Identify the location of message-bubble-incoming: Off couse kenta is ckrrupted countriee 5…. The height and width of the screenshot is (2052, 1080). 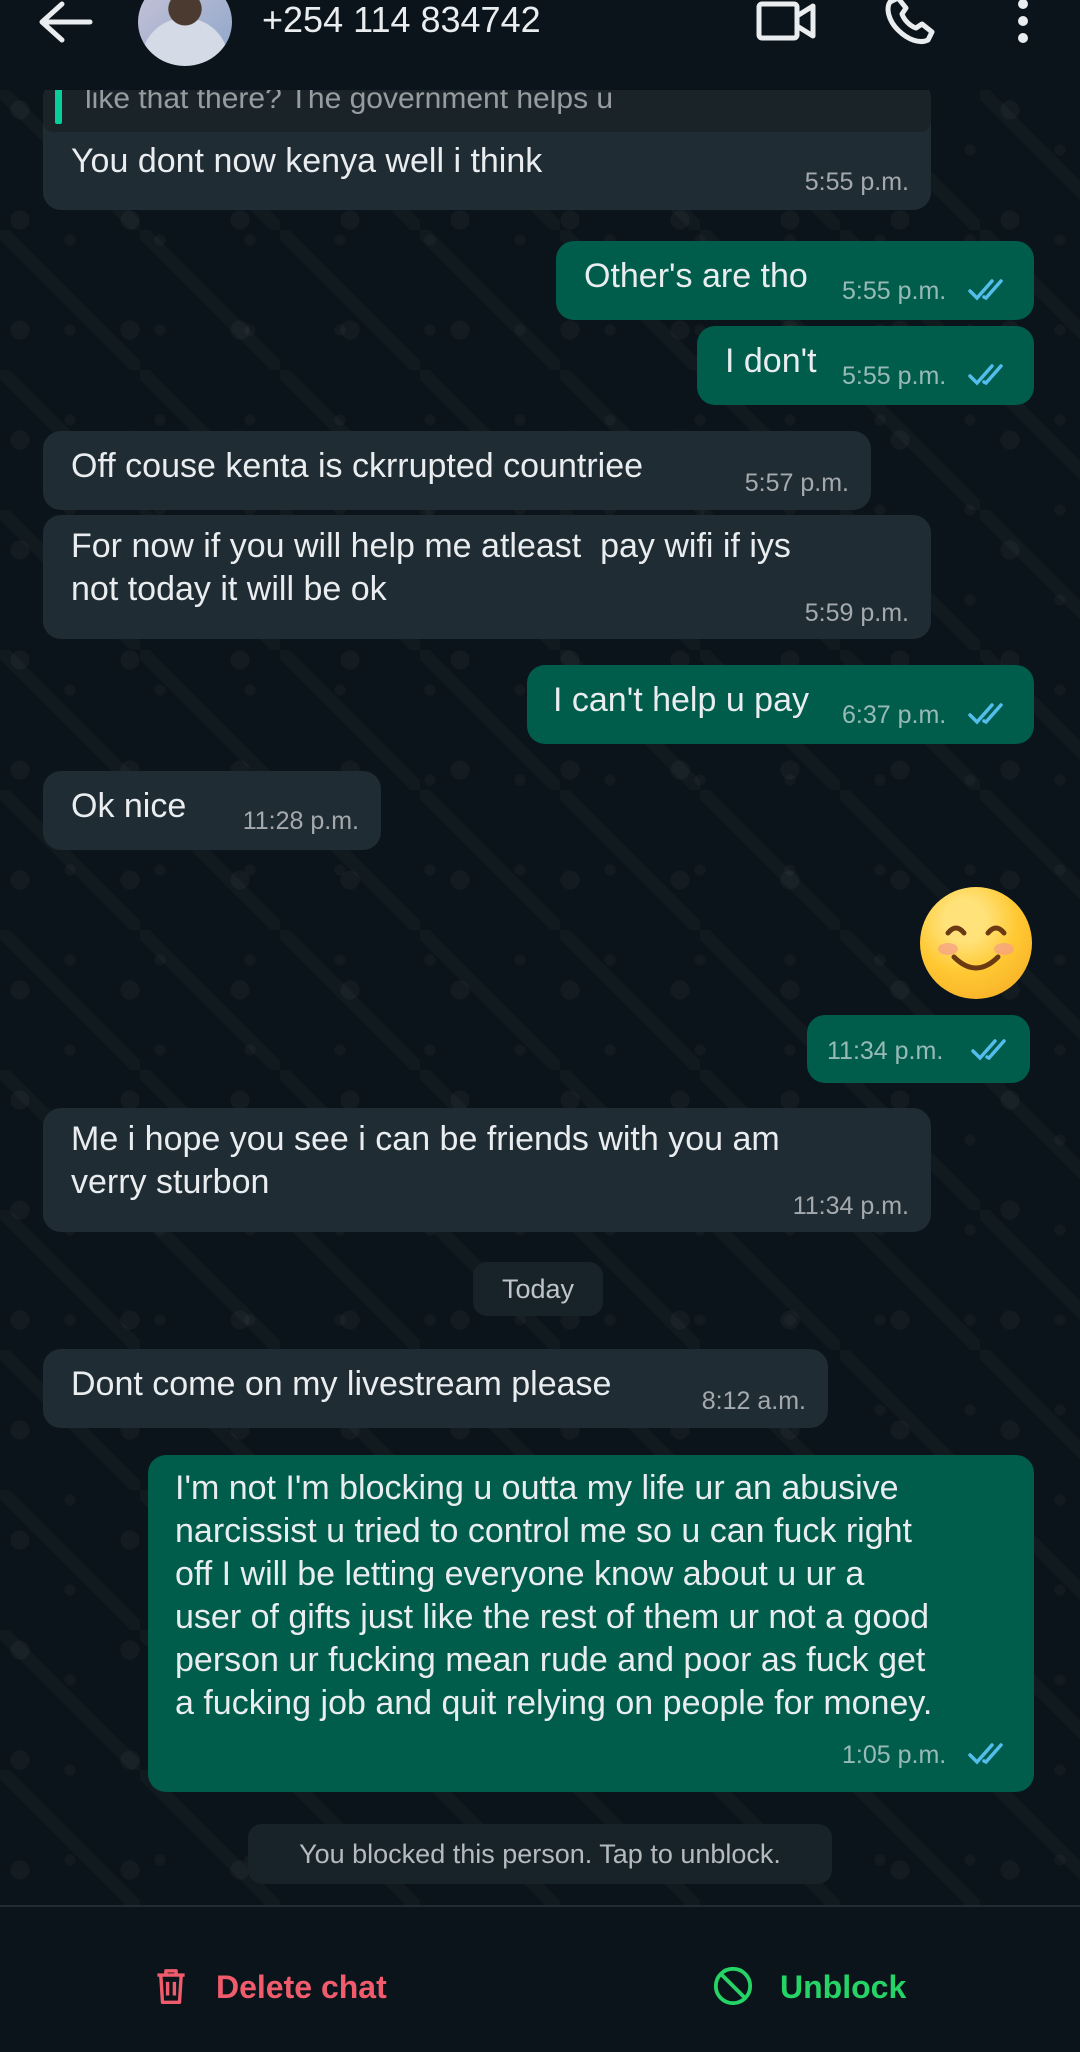
(457, 470).